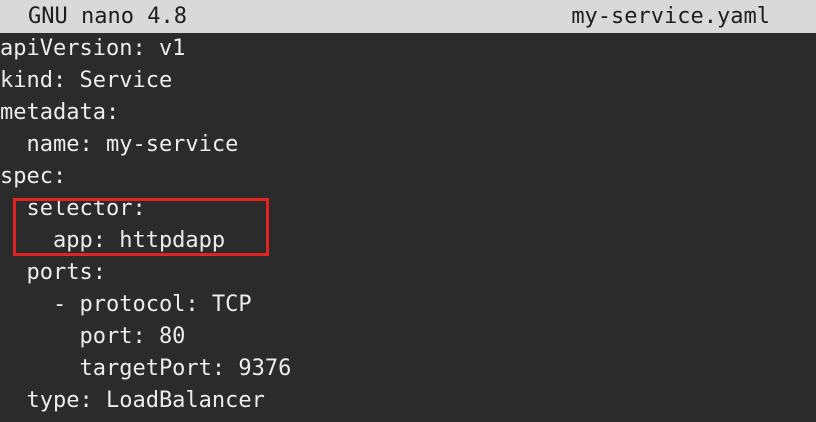 The image size is (816, 422). Describe the element at coordinates (408, 177) in the screenshot. I see `editor-line: spec:` at that location.